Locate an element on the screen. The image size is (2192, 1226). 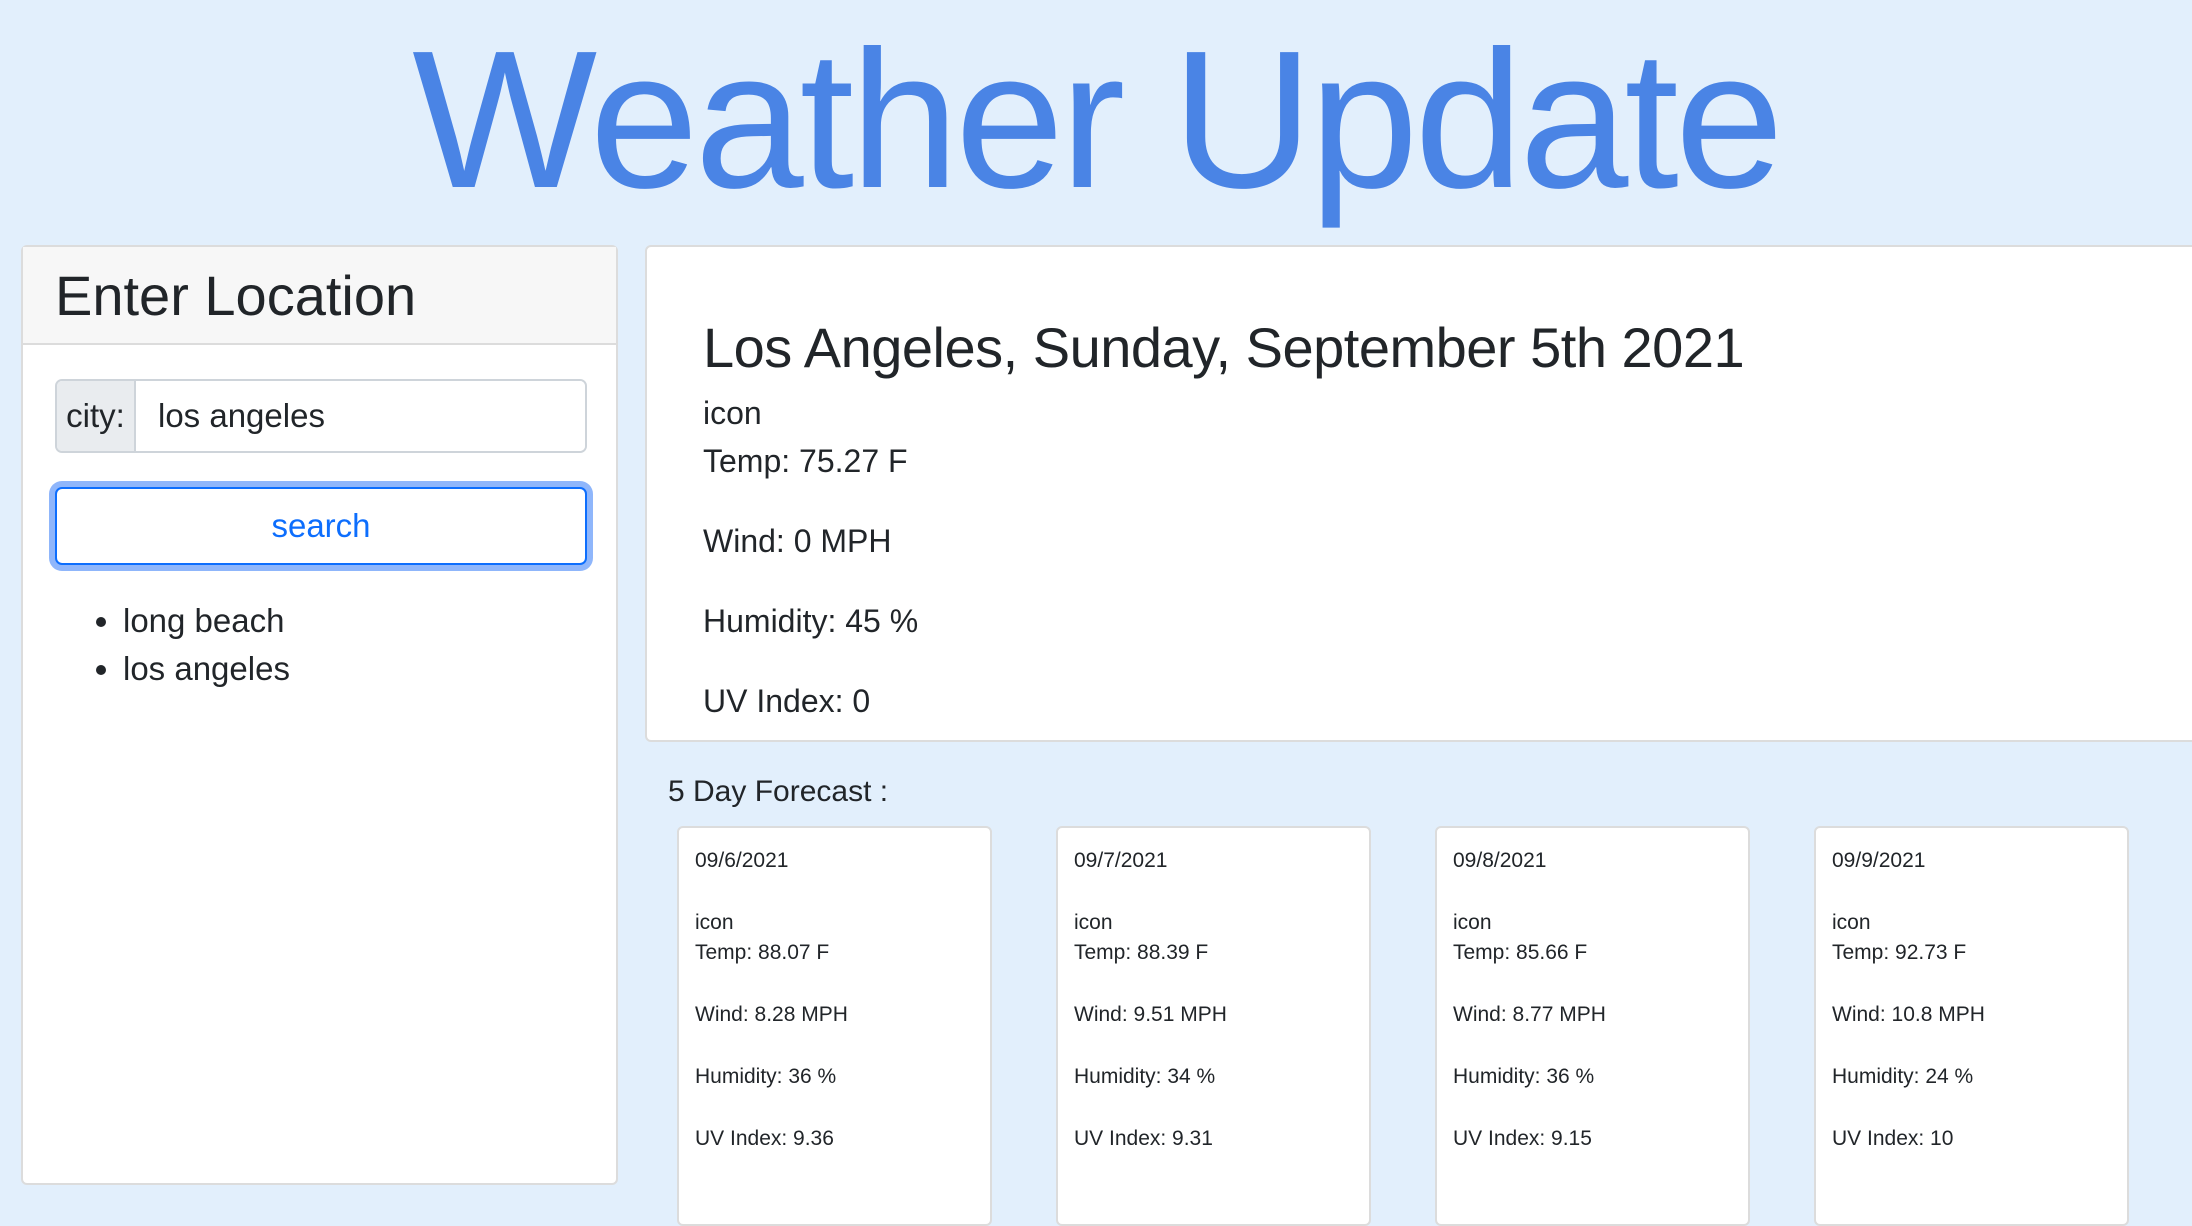
current-weather-icon: icon is located at coordinates (732, 413).